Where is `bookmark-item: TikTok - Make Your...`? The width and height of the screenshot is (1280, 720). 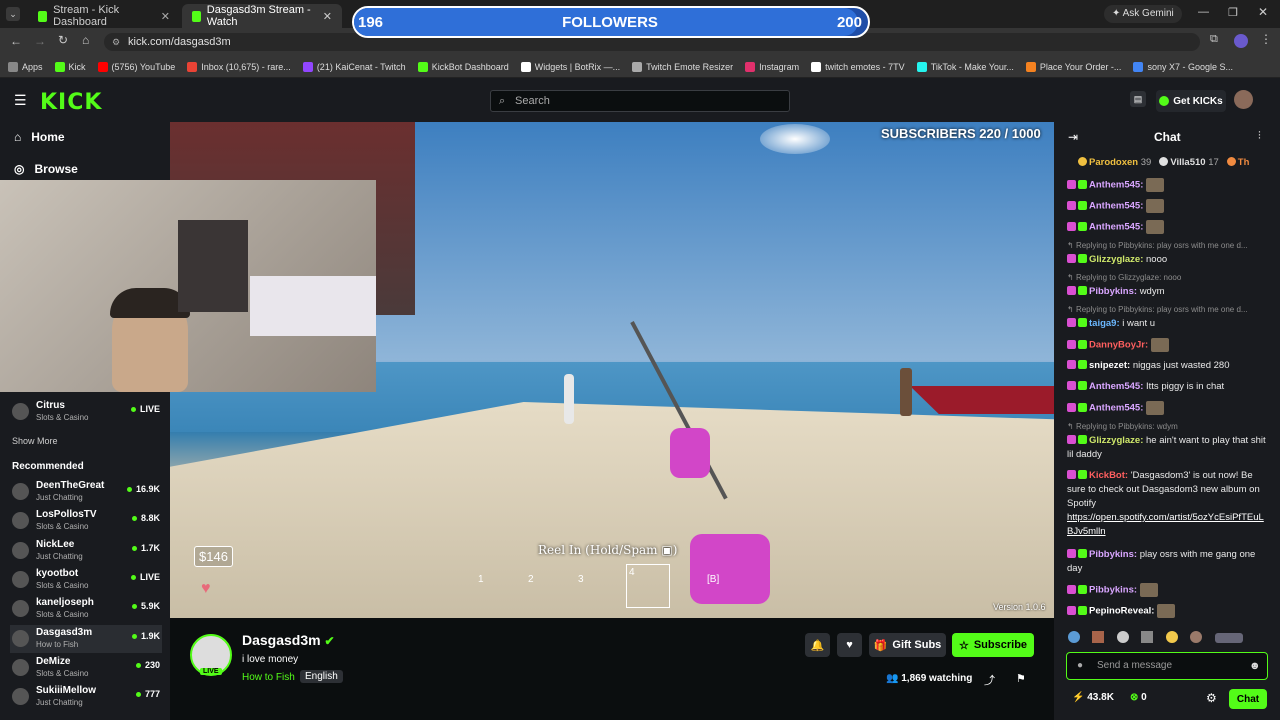 bookmark-item: TikTok - Make Your... is located at coordinates (965, 66).